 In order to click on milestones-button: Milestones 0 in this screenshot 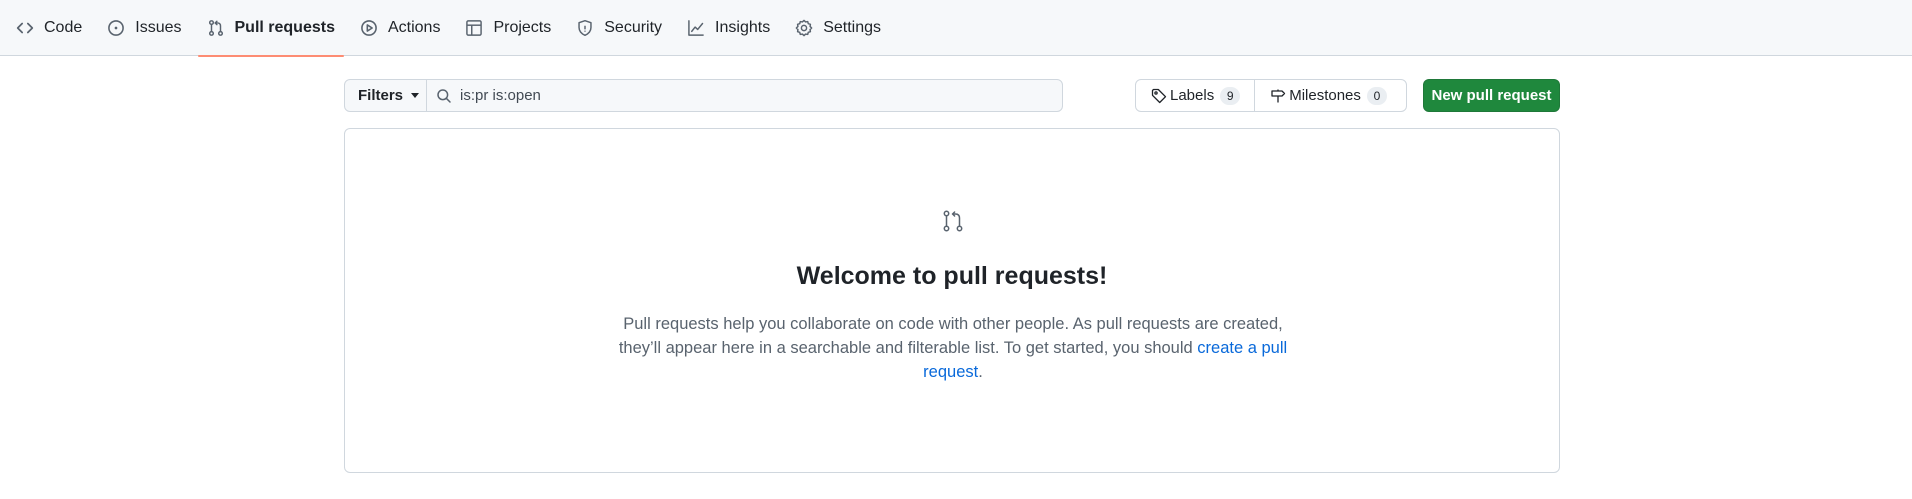, I will do `click(1327, 95)`.